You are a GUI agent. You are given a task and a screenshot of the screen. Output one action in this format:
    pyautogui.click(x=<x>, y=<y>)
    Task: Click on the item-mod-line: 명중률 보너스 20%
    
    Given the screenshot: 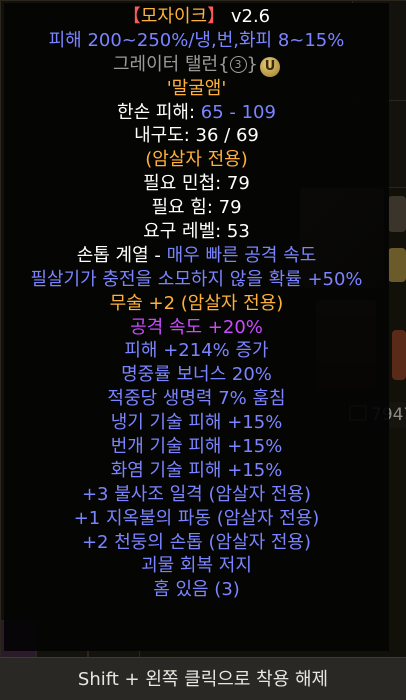 What is the action you would take?
    pyautogui.click(x=196, y=375)
    